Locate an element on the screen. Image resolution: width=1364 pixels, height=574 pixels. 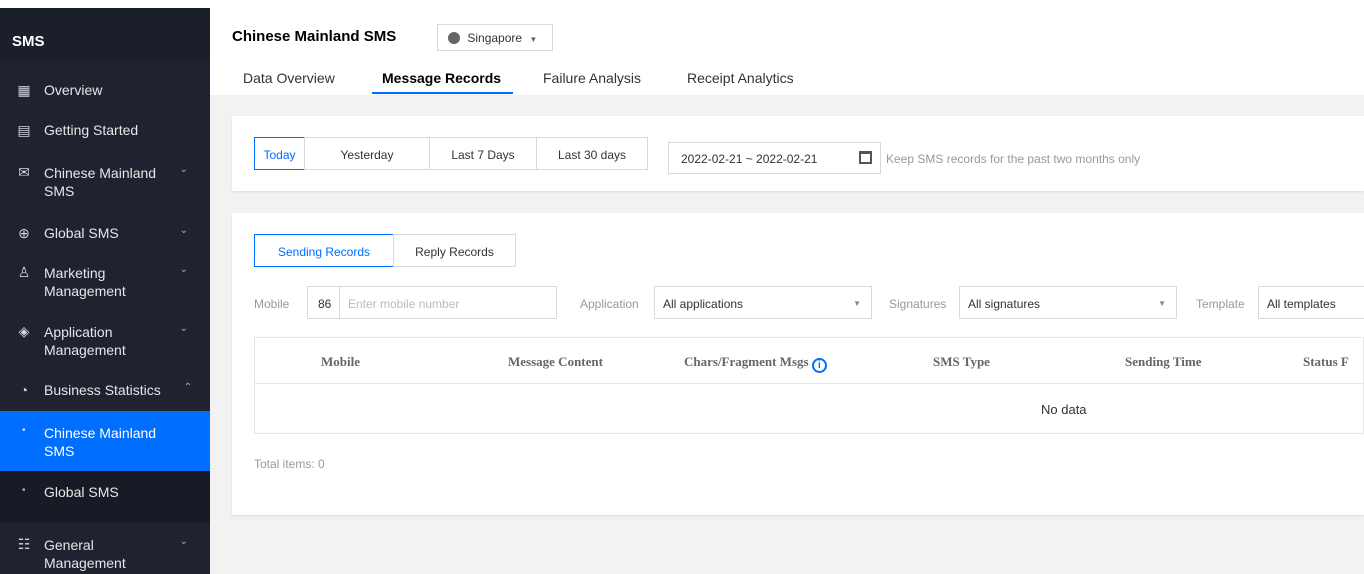
sidebar-subitem-chinese-mainland-sms: • Chinese Mainland SMS is located at coordinates (105, 441).